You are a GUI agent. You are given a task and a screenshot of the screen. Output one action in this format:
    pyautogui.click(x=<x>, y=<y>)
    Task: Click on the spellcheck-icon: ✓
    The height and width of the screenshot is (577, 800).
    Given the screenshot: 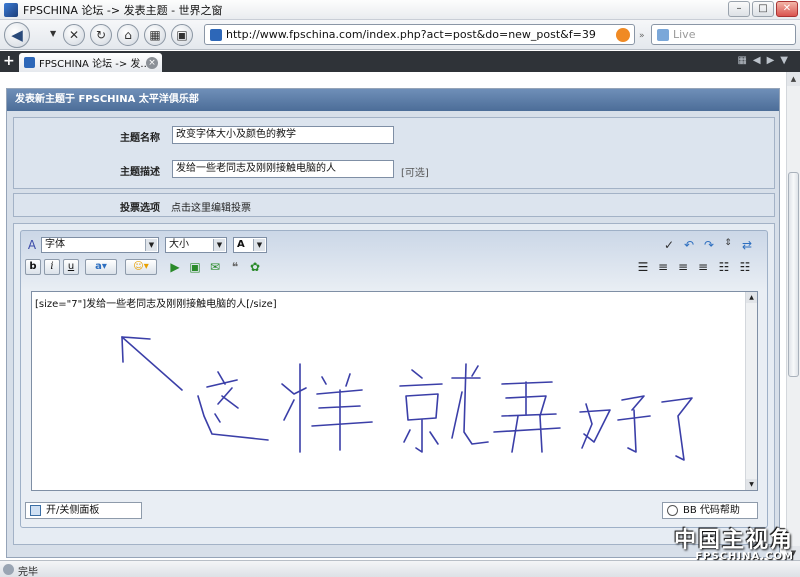 What is the action you would take?
    pyautogui.click(x=669, y=245)
    